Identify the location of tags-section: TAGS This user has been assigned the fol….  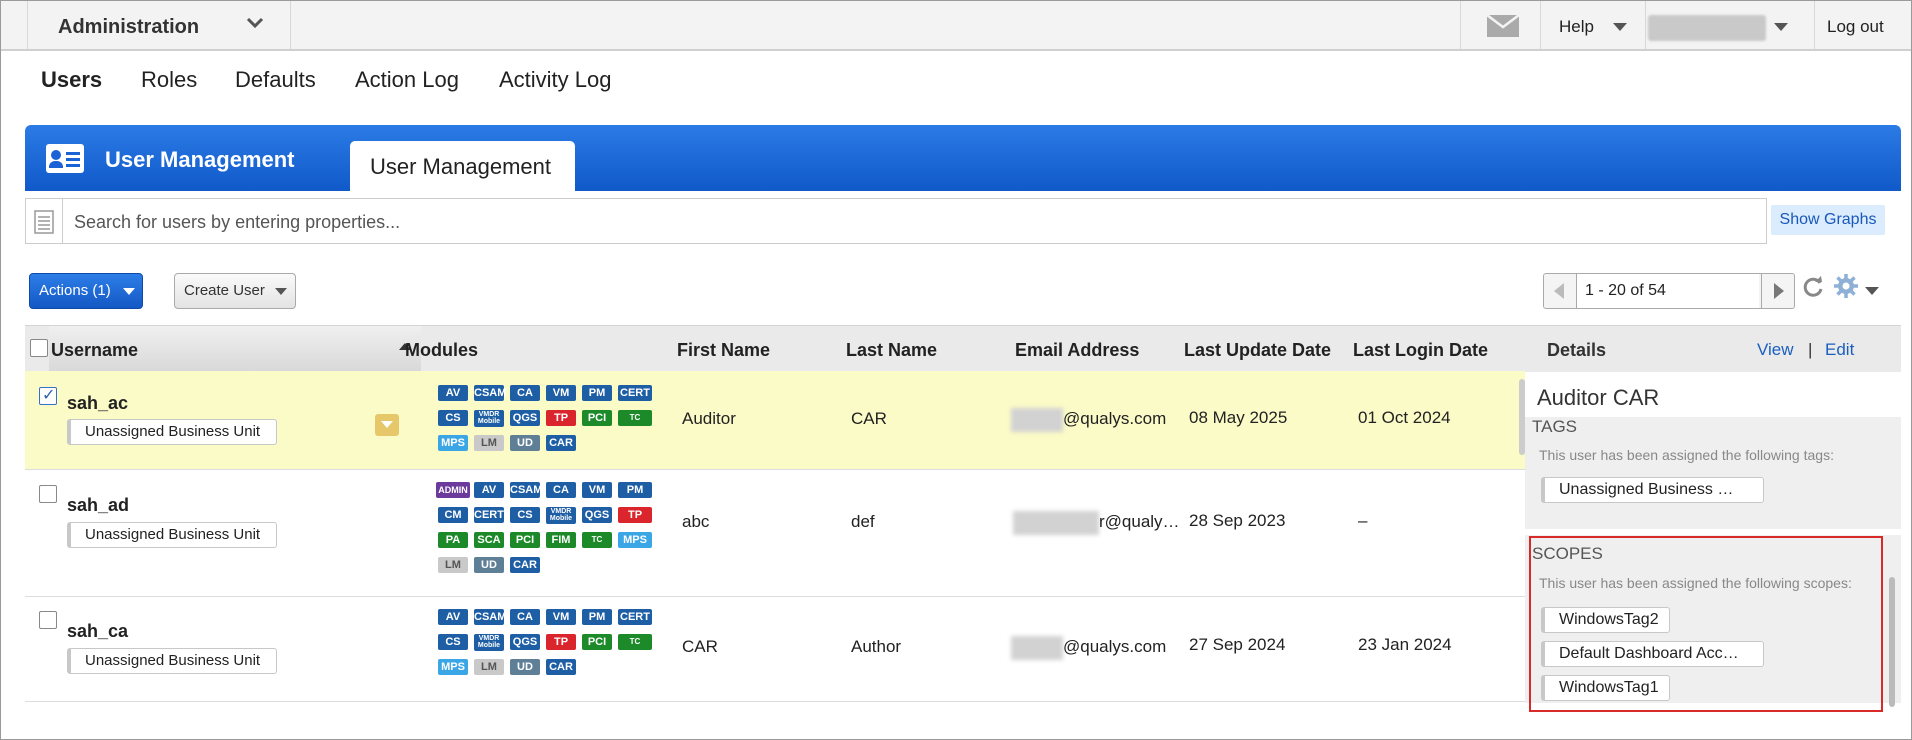
(1713, 473).